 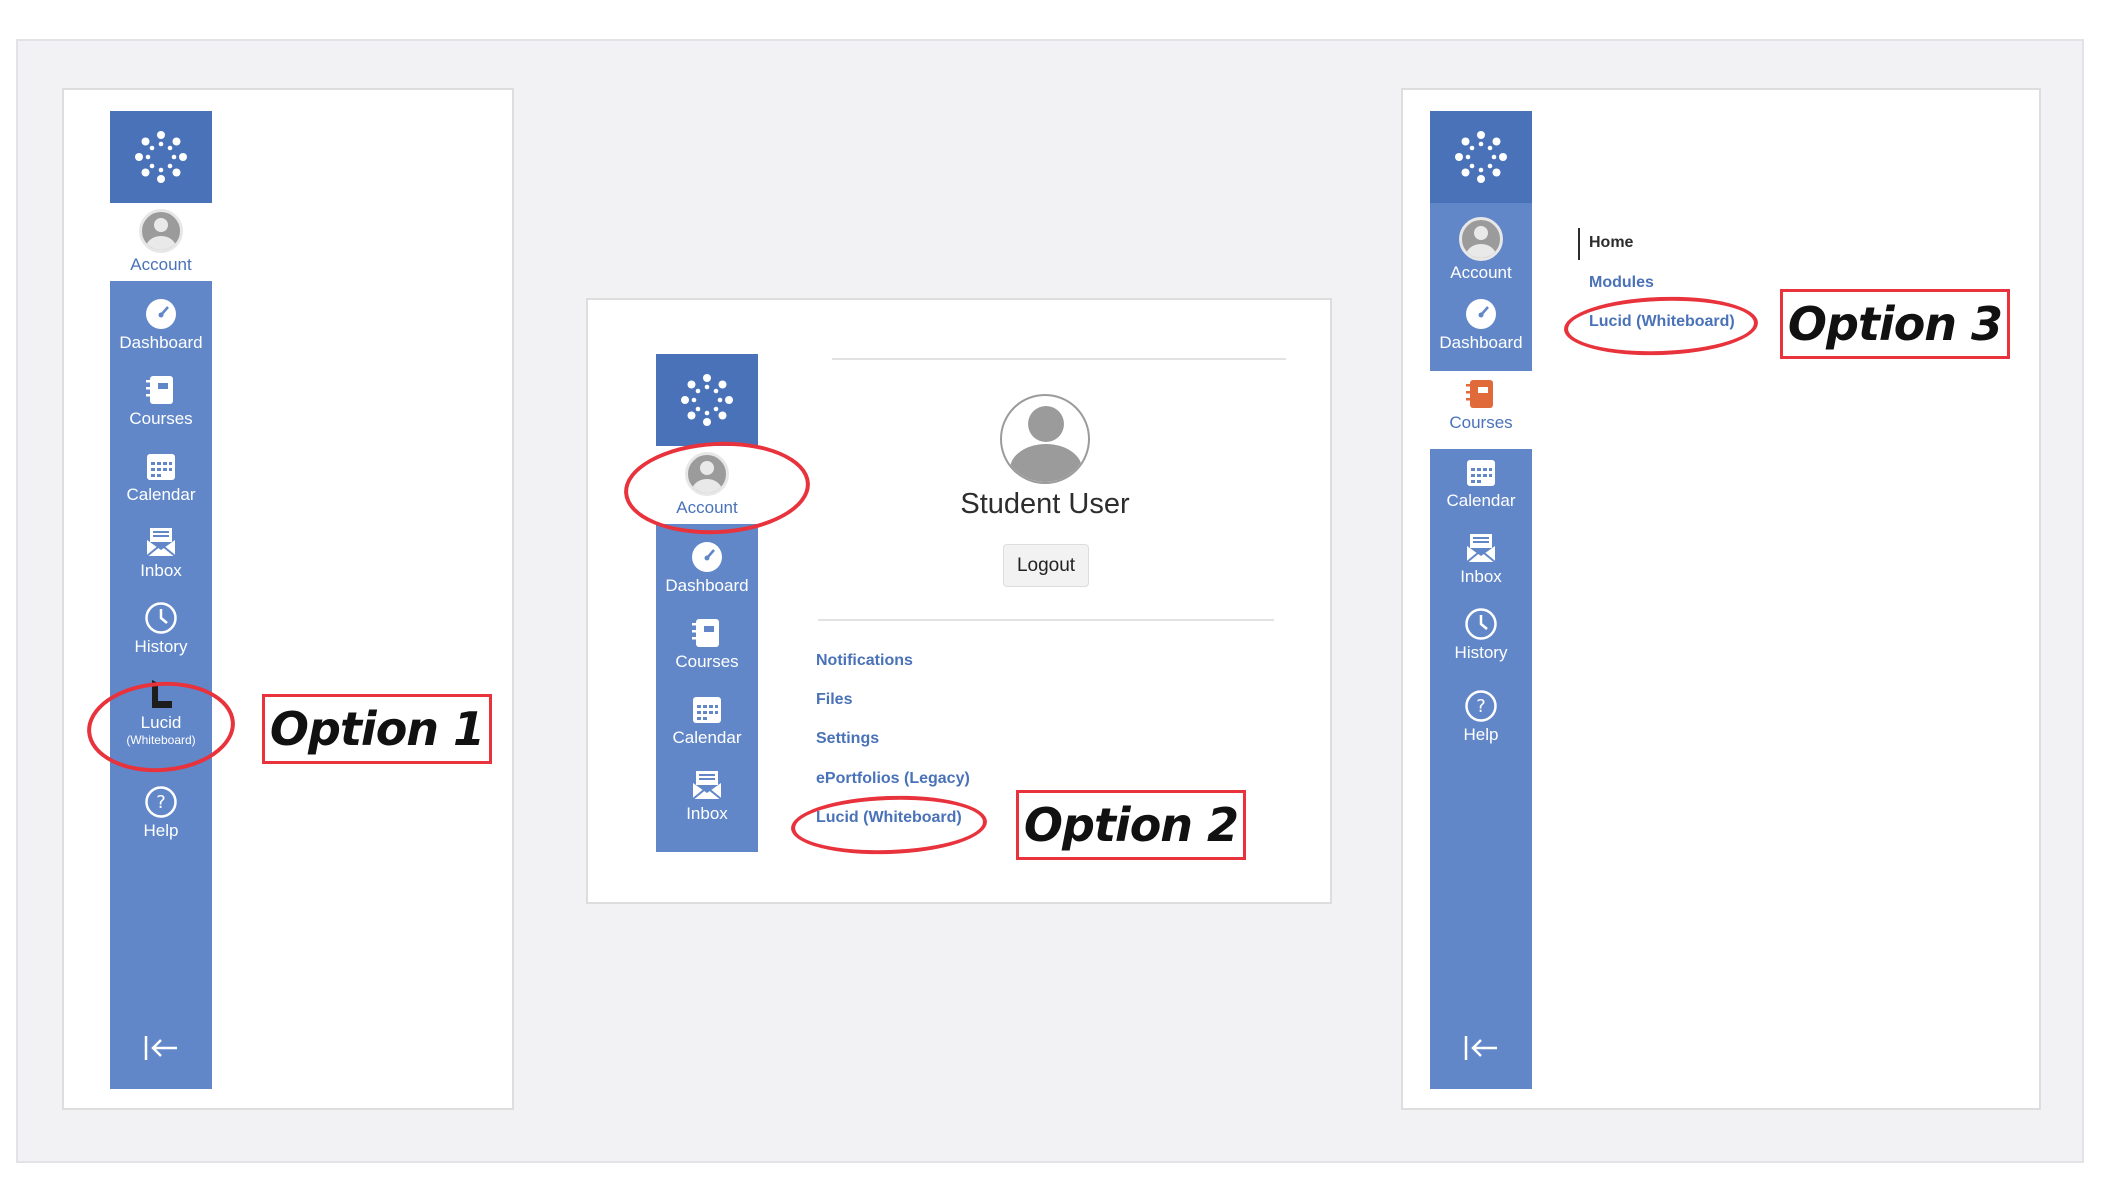 I want to click on profile-avatar-icon, so click(x=1045, y=439).